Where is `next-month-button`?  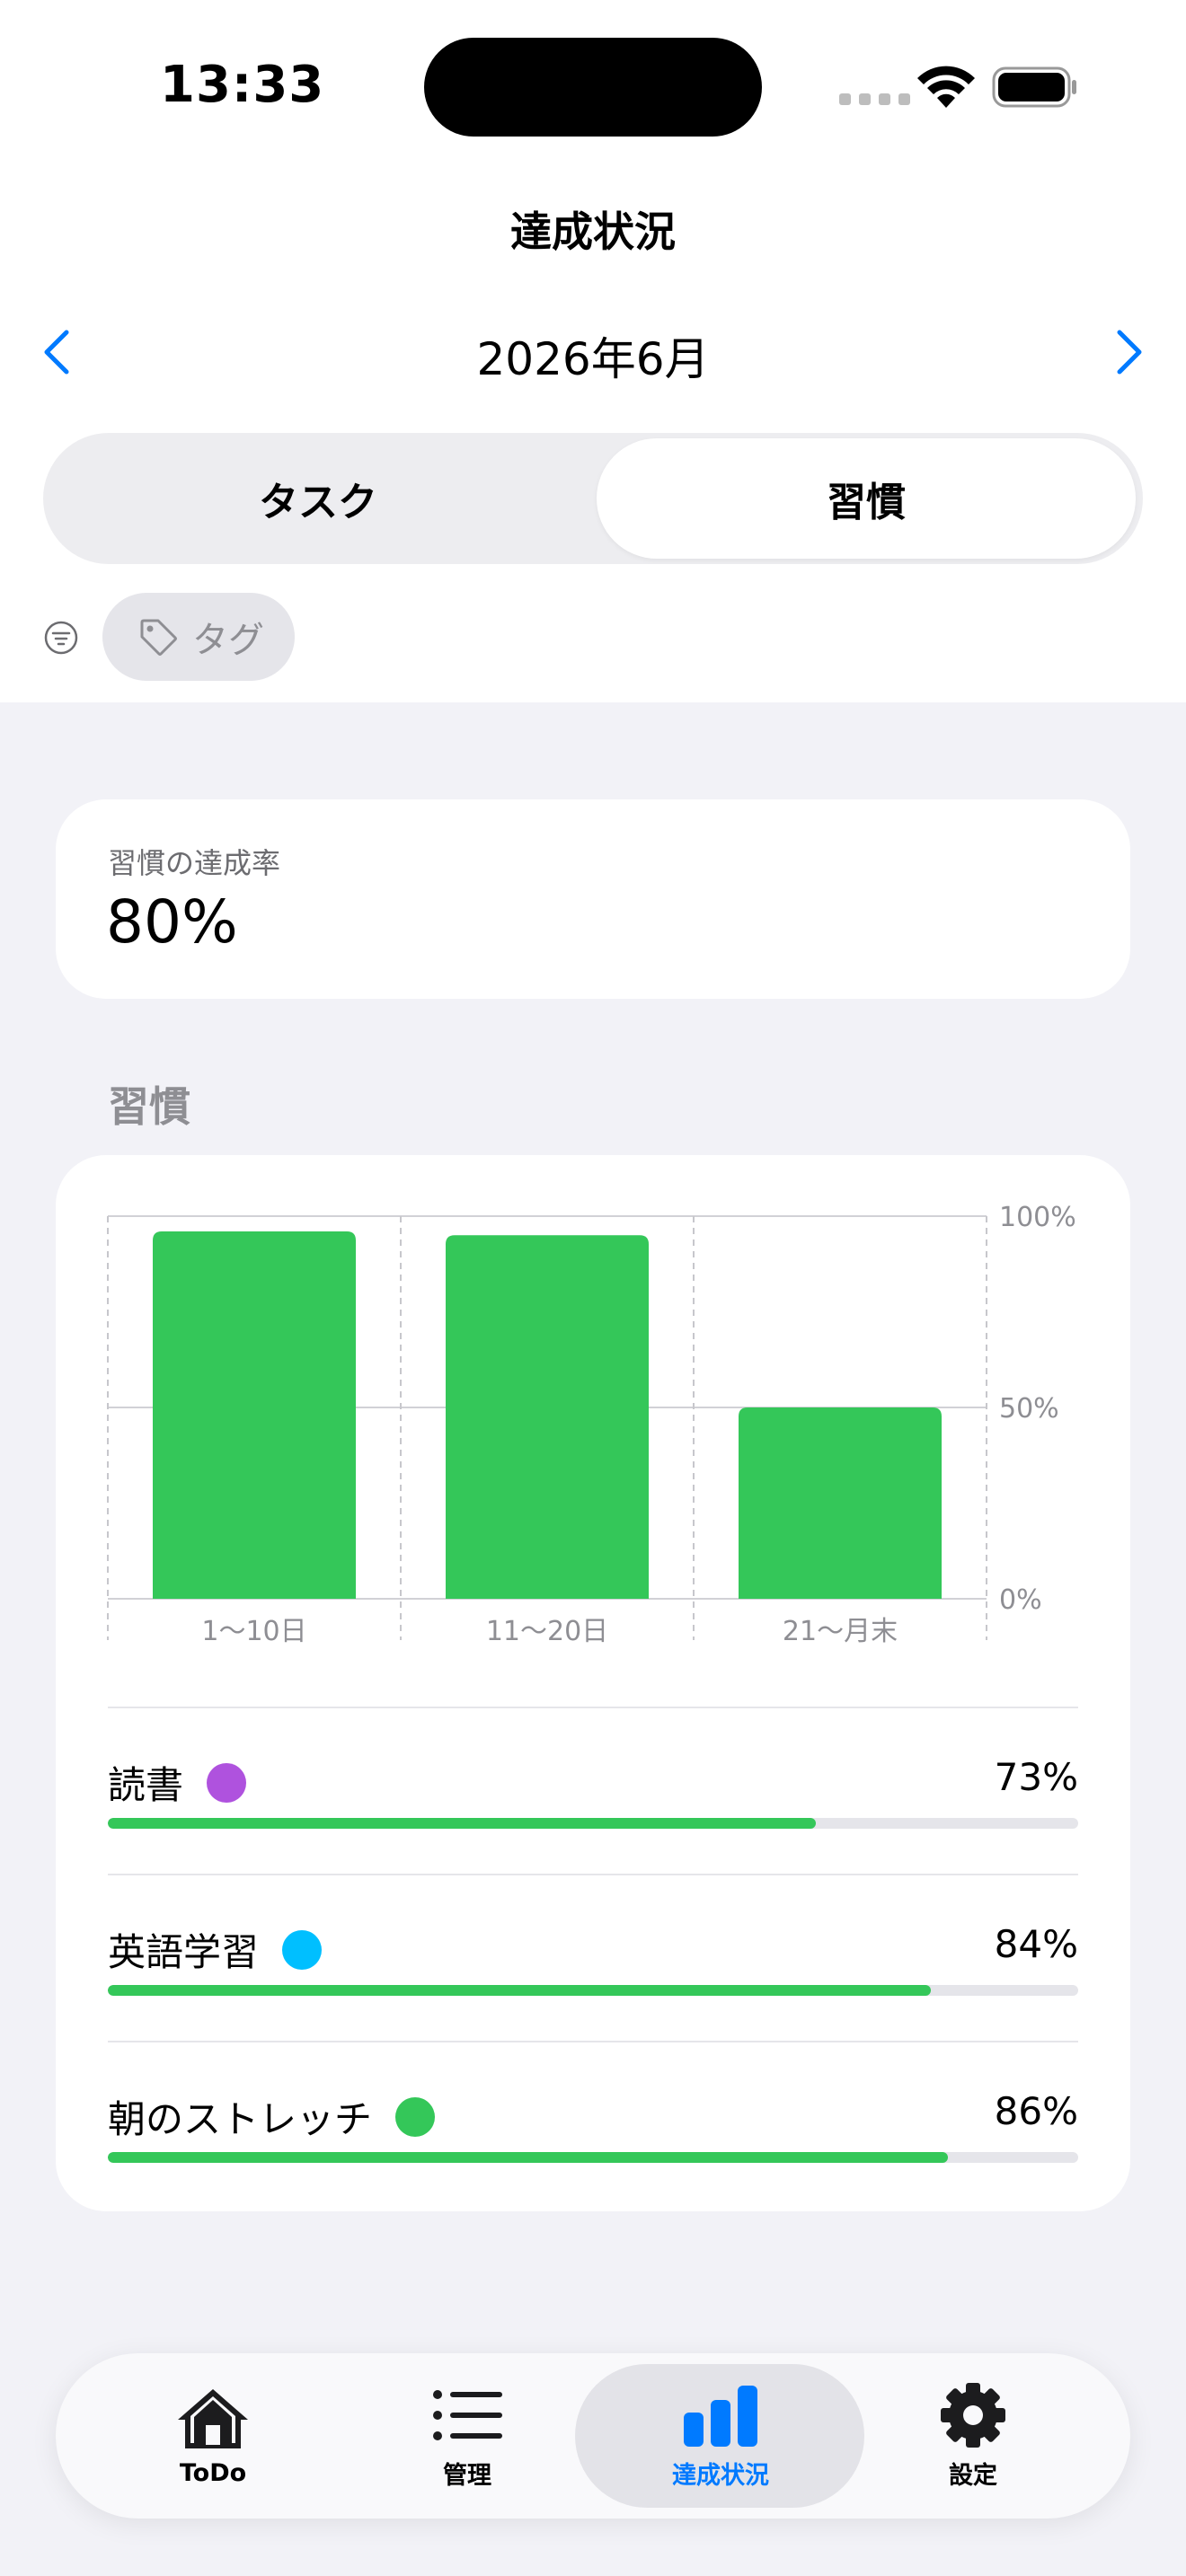 next-month-button is located at coordinates (1128, 352).